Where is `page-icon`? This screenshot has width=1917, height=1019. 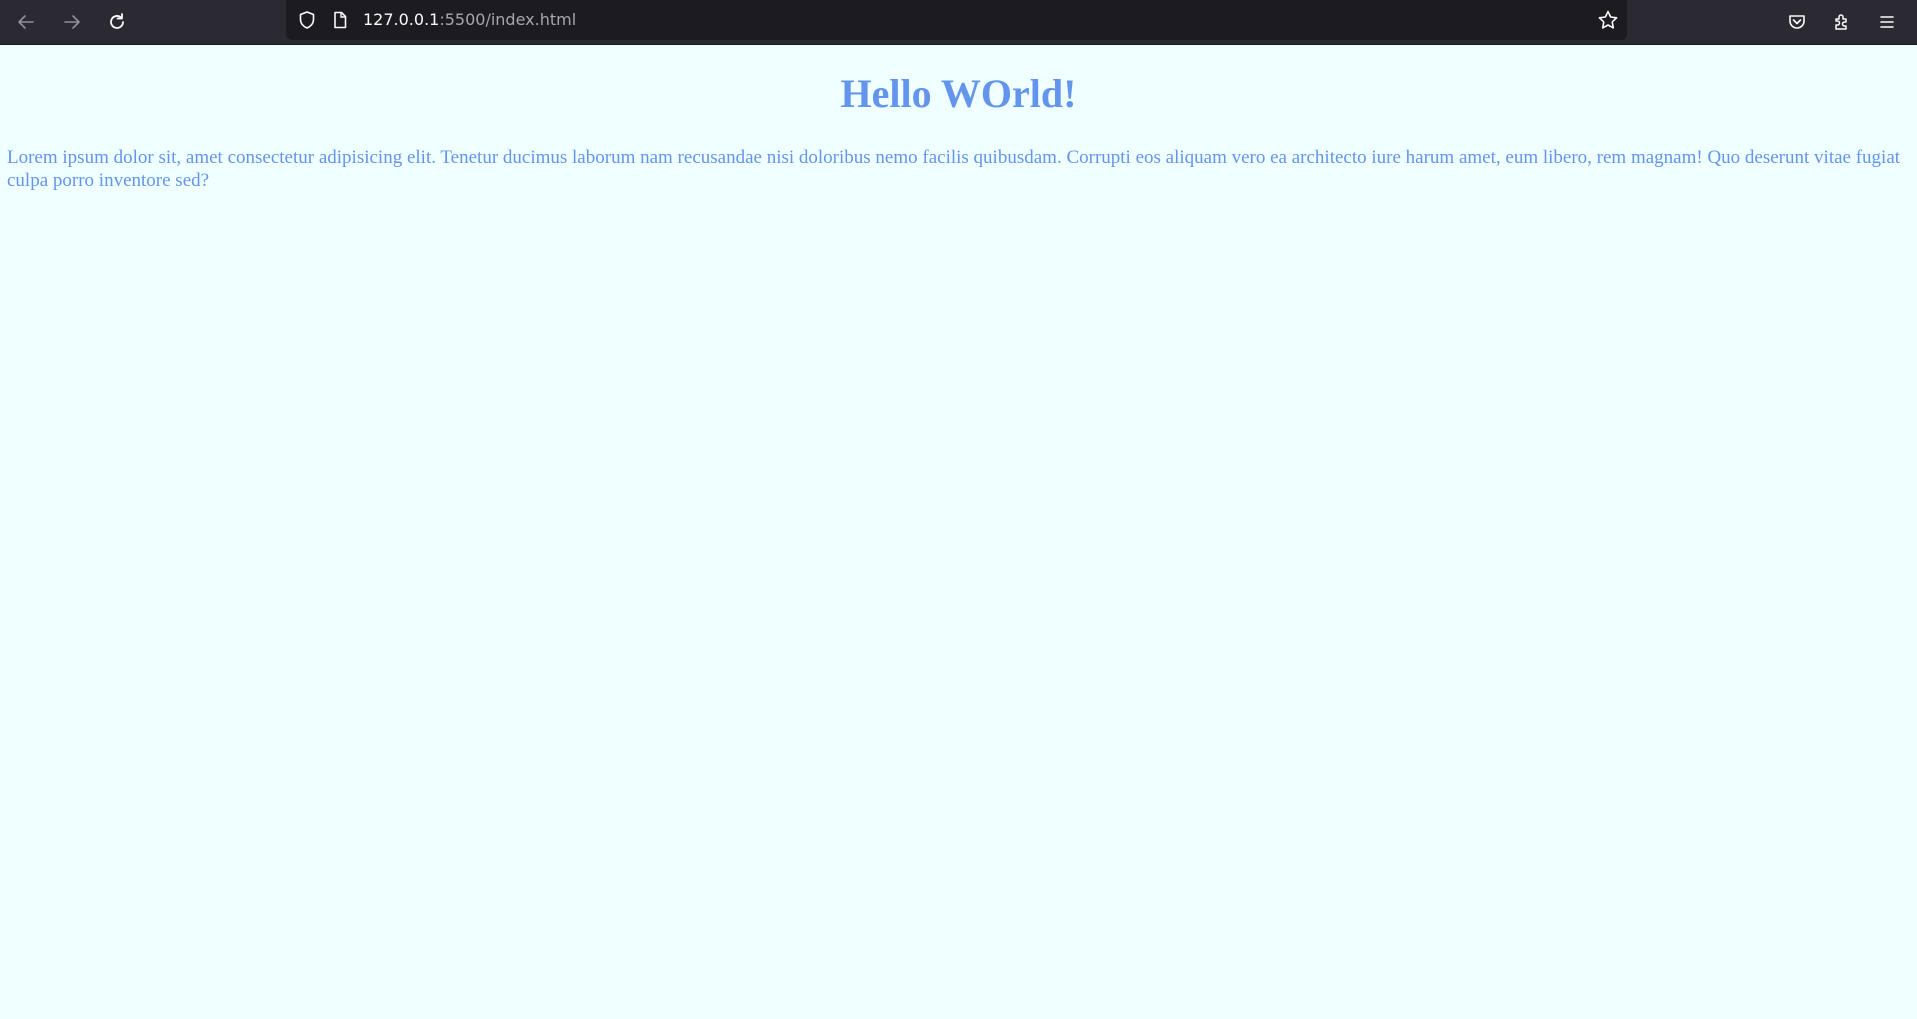 page-icon is located at coordinates (340, 20).